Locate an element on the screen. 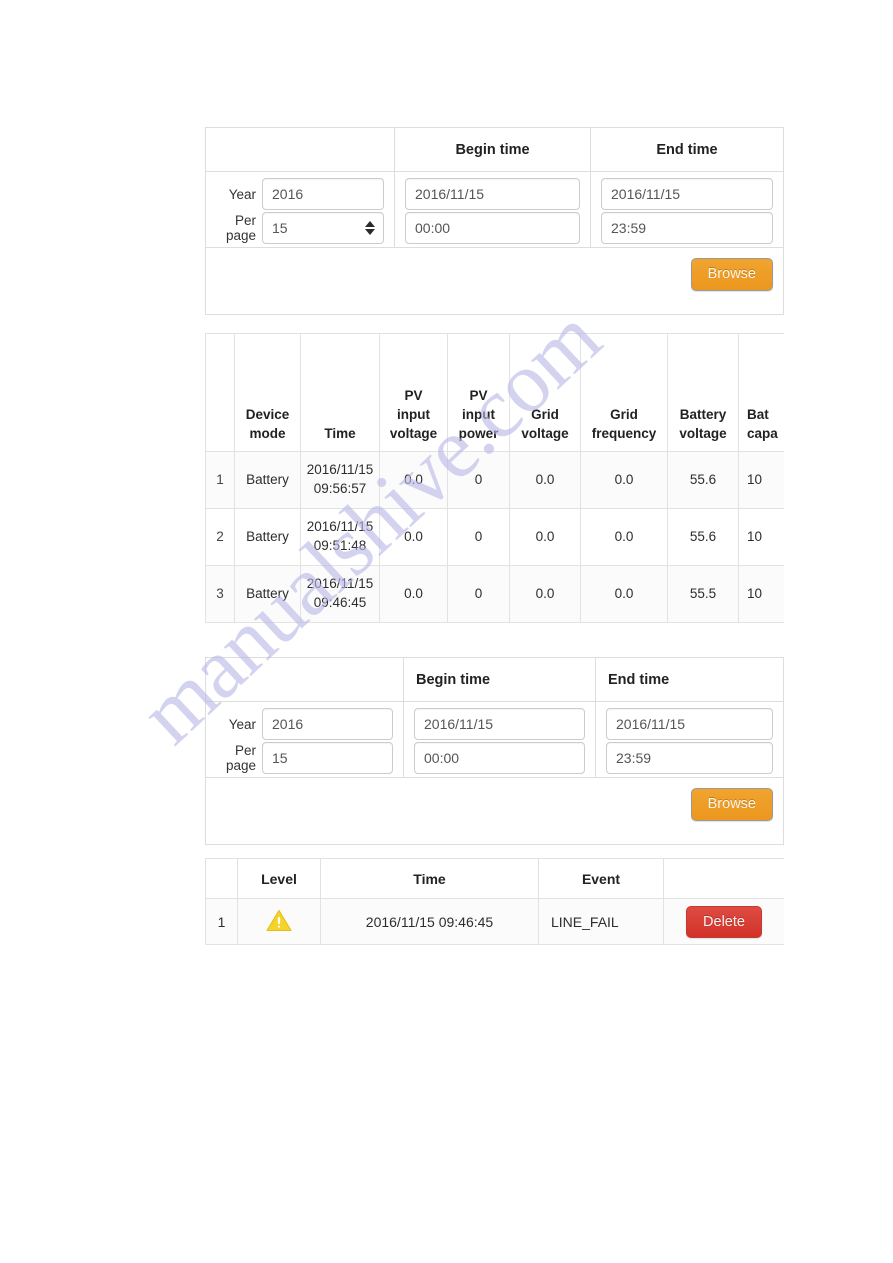 The height and width of the screenshot is (1263, 893). search-form-top-header-begin-time: Begin time is located at coordinates (492, 149).